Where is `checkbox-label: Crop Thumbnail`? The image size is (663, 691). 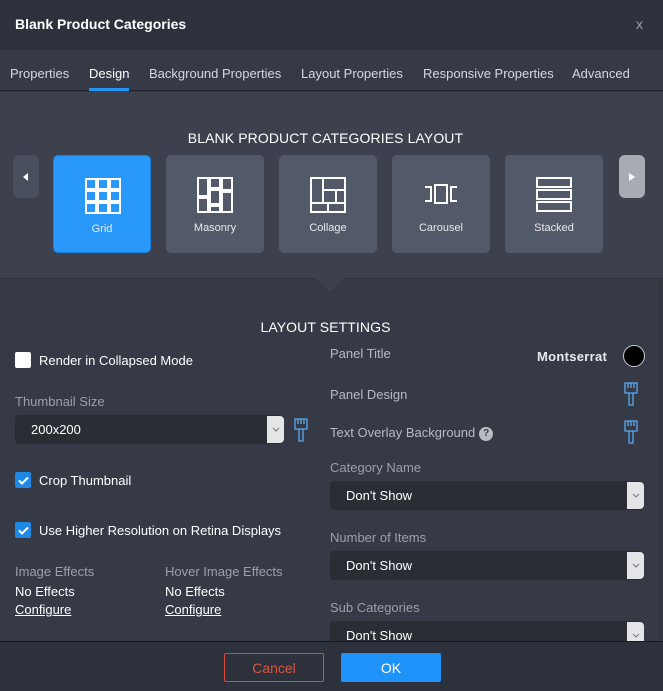 checkbox-label: Crop Thumbnail is located at coordinates (85, 480).